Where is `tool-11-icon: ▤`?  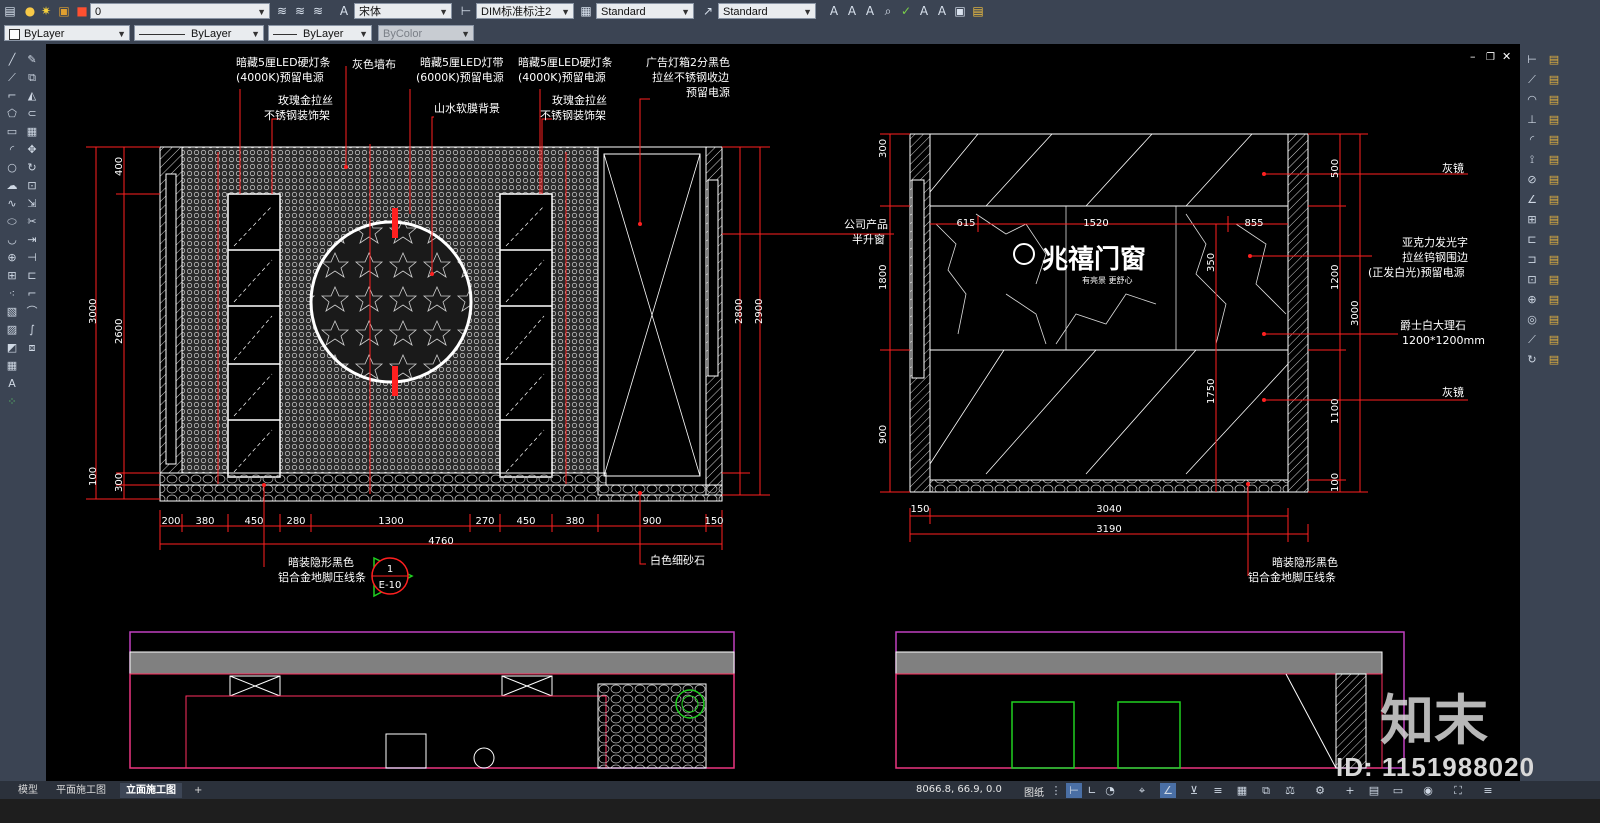
tool-11-icon: ▤ is located at coordinates (1554, 259).